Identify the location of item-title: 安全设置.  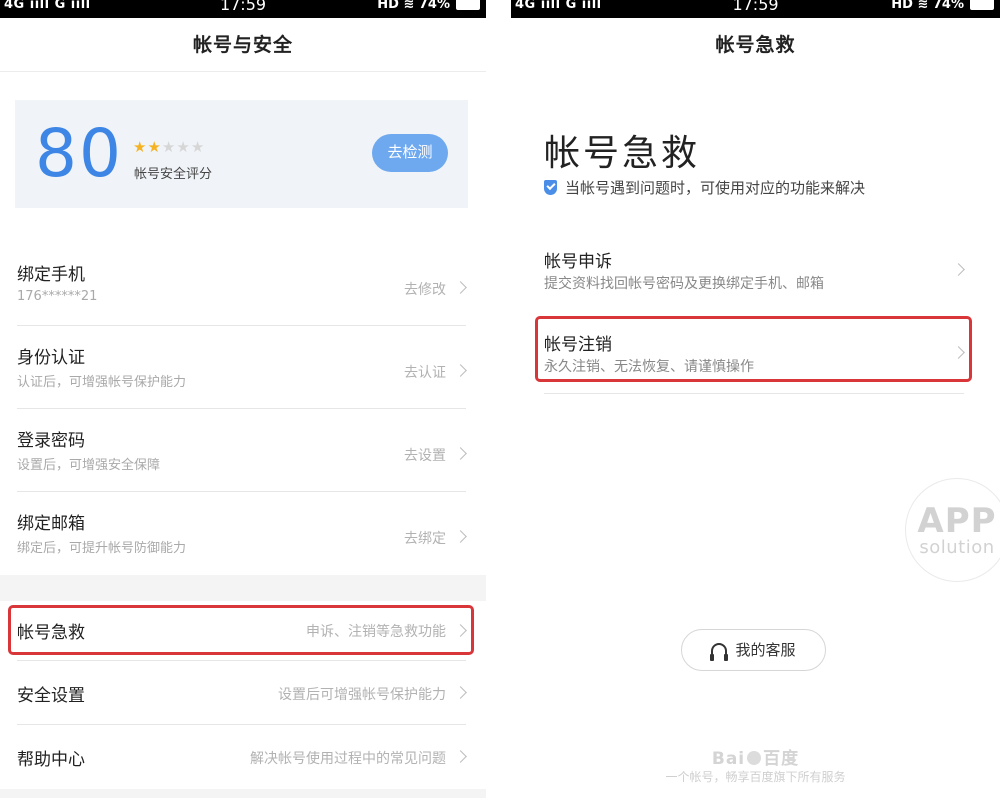
(51, 696).